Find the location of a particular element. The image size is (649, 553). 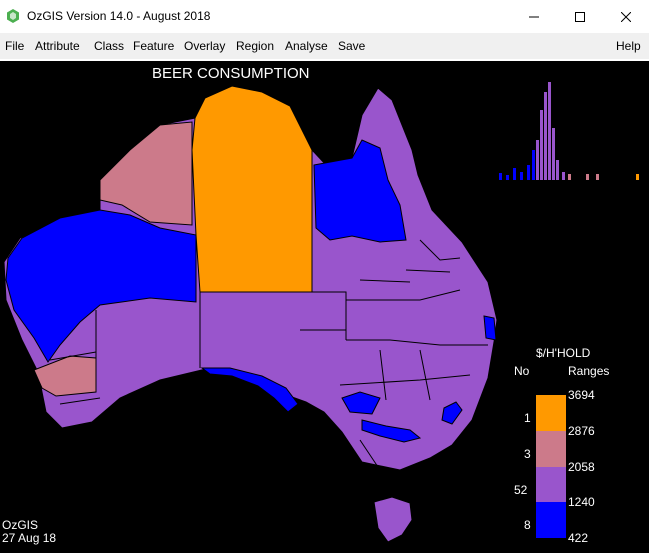

legend-col-ranges: Ranges is located at coordinates (589, 371).